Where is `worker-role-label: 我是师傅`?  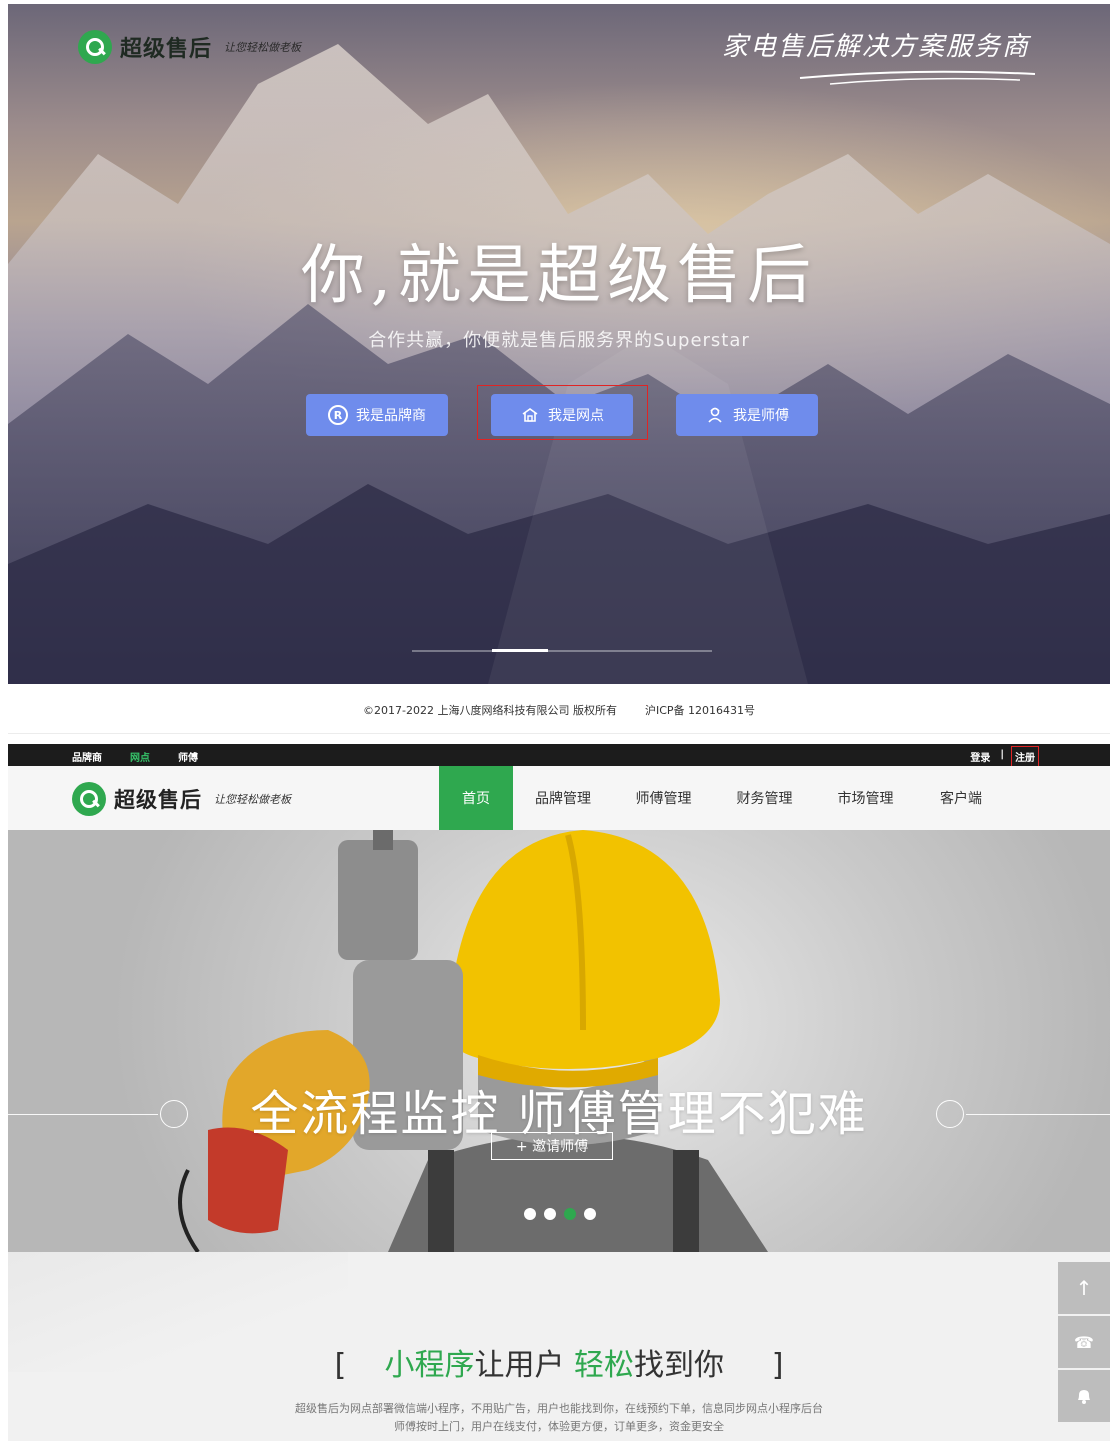 worker-role-label: 我是师傅 is located at coordinates (761, 416).